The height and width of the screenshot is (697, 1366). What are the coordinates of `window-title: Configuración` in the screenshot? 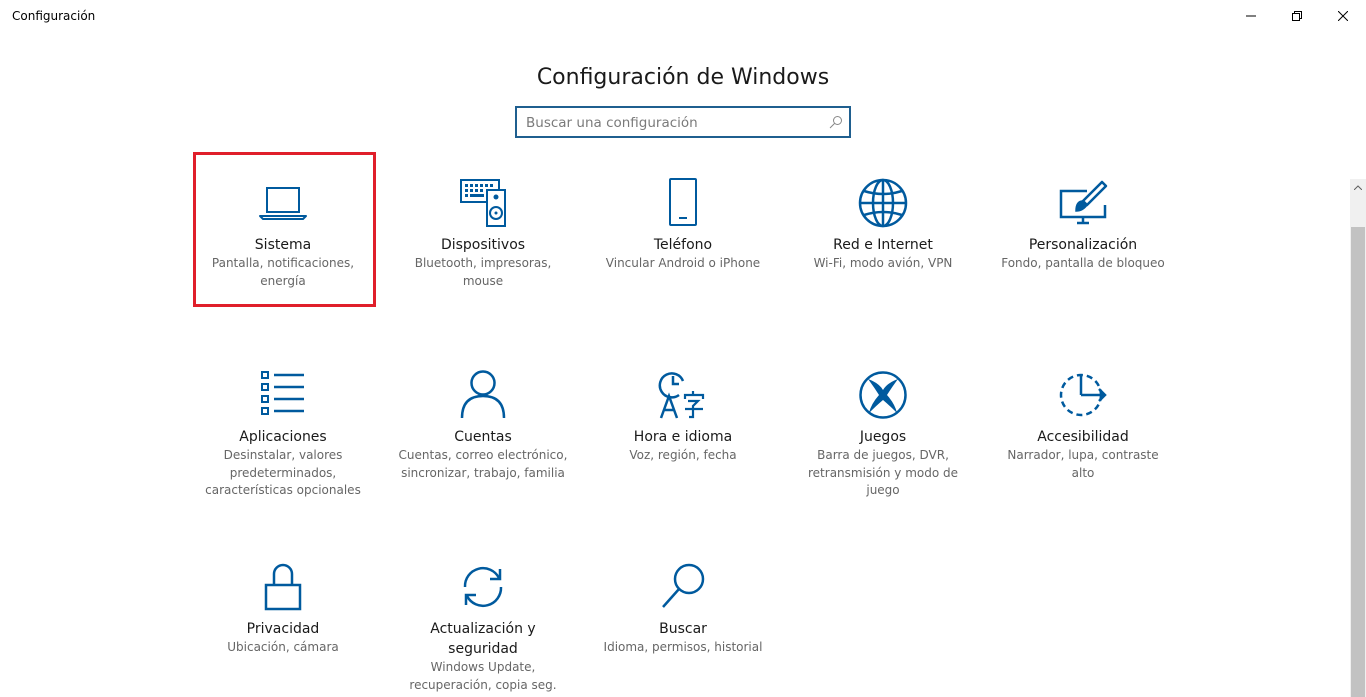 It's located at (54, 16).